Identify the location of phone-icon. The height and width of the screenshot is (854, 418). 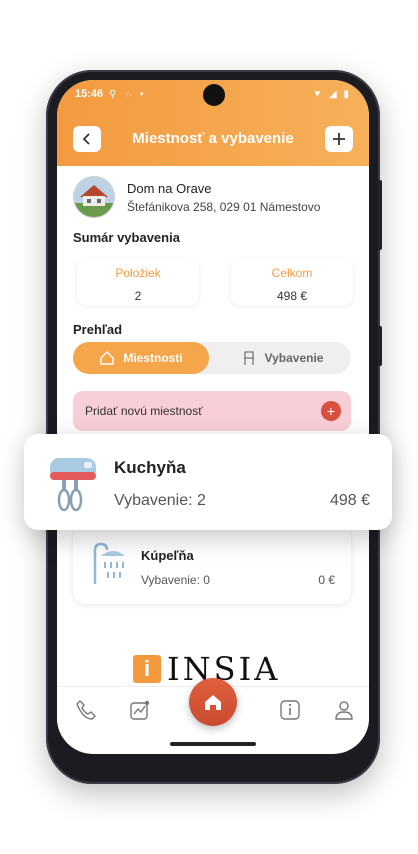
(86, 710).